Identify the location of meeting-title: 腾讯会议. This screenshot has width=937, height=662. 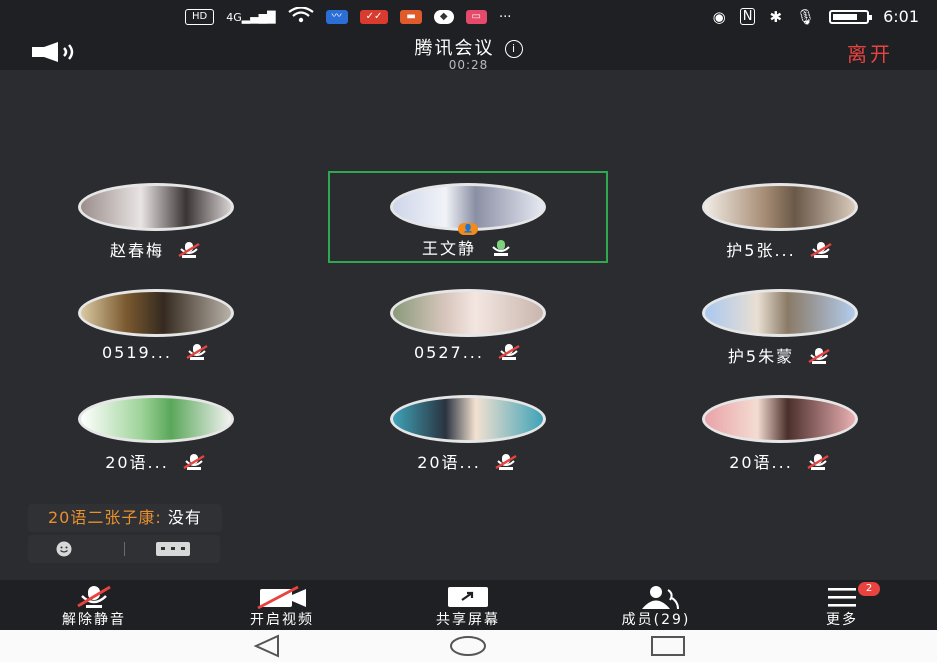
(454, 48).